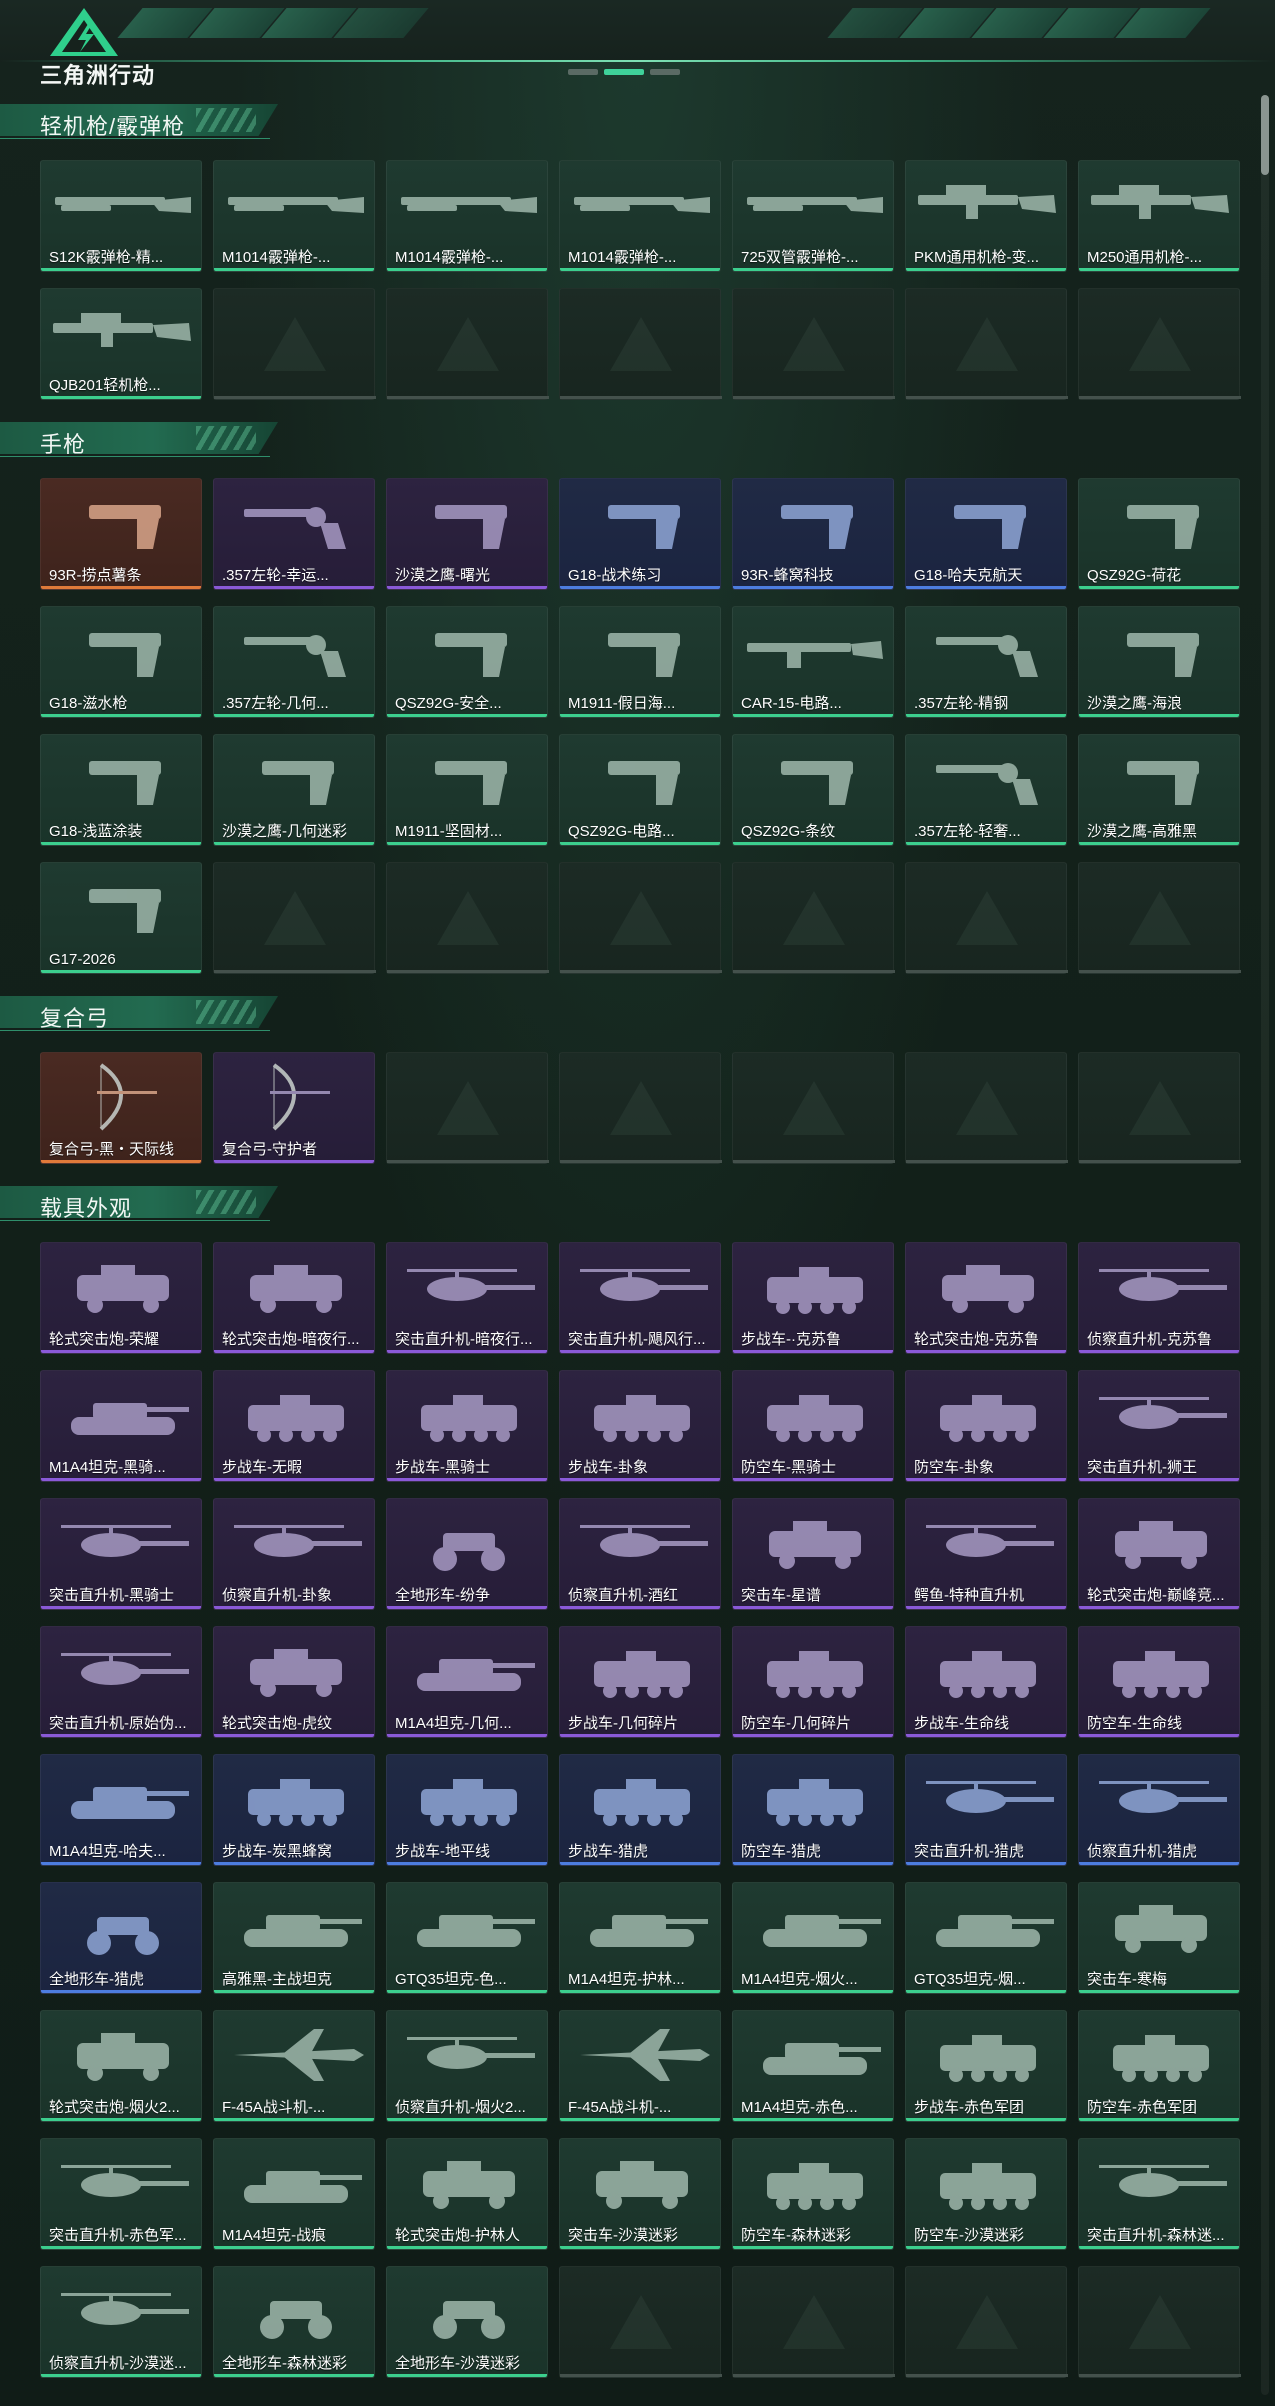 This screenshot has width=1275, height=2406. Describe the element at coordinates (467, 2322) in the screenshot. I see `skin-card: 全地形车-沙漠迷彩` at that location.